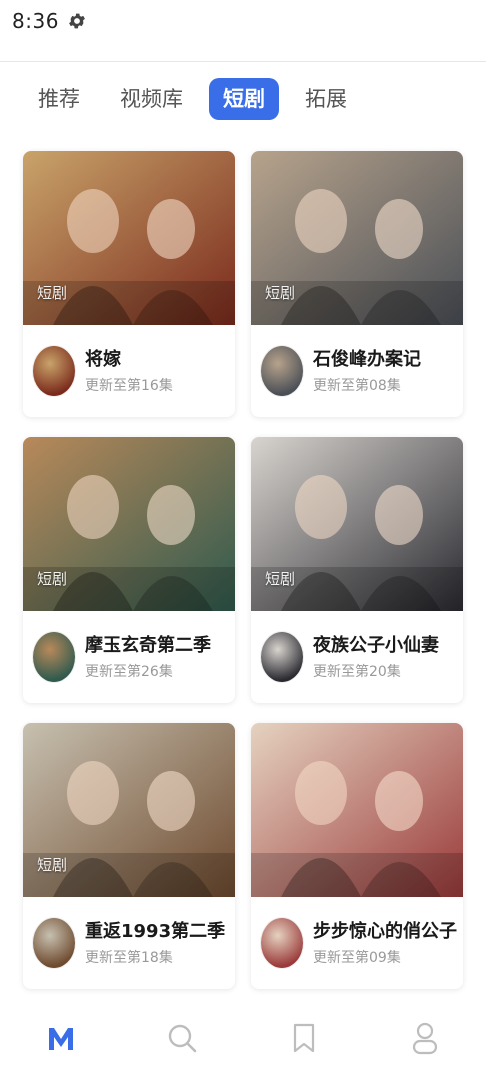 The image size is (486, 1080). I want to click on gear-icon, so click(77, 21).